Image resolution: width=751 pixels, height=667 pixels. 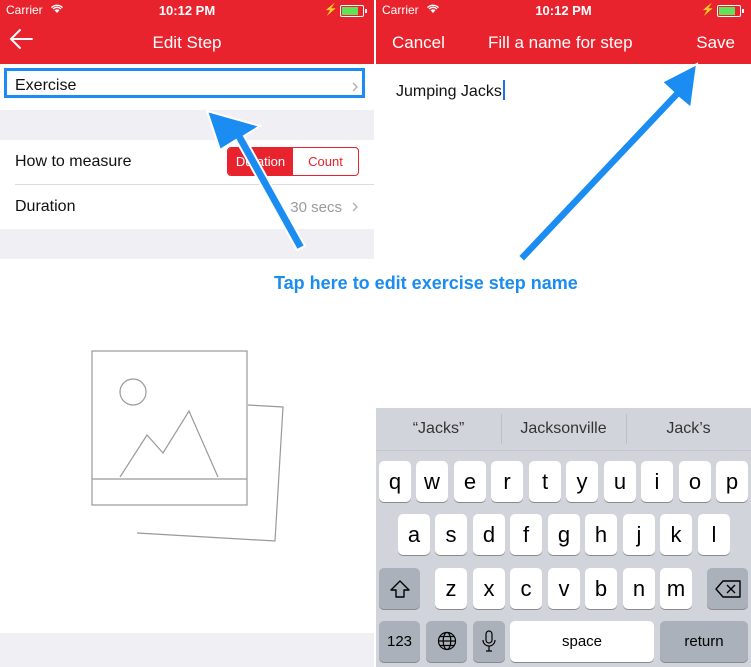 I want to click on suggestion-item: Jacksonville, so click(x=563, y=429).